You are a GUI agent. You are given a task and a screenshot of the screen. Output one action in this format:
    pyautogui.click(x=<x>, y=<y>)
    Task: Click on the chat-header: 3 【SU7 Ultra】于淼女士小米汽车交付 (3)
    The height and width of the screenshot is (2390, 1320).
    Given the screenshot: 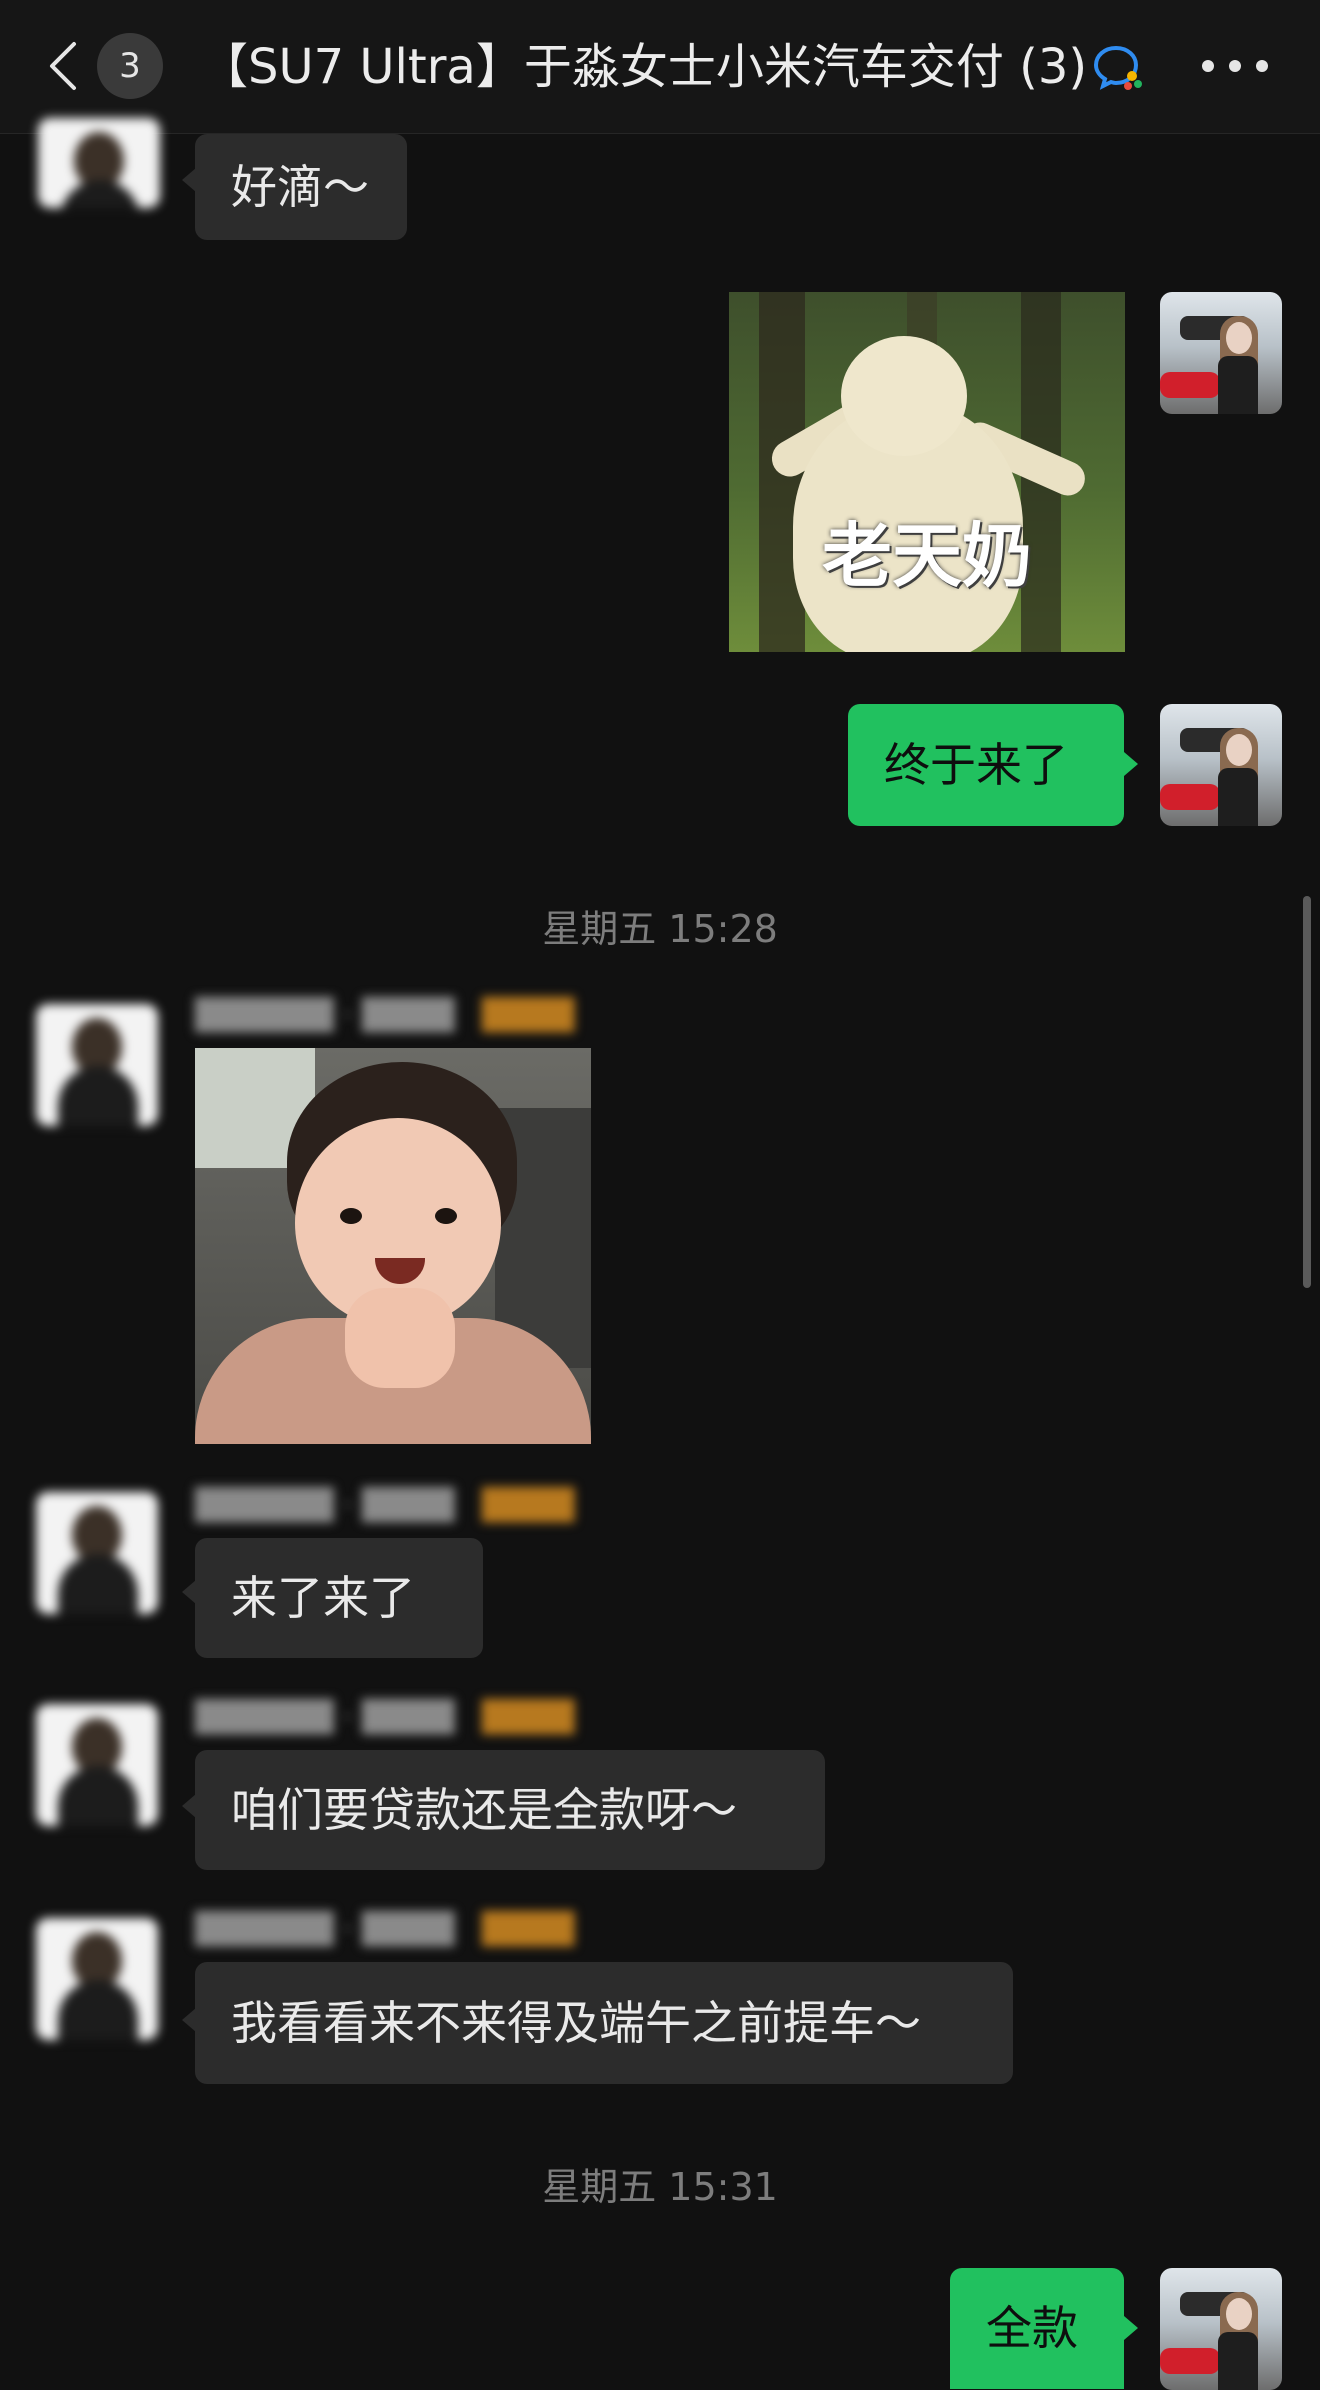 What is the action you would take?
    pyautogui.click(x=660, y=67)
    